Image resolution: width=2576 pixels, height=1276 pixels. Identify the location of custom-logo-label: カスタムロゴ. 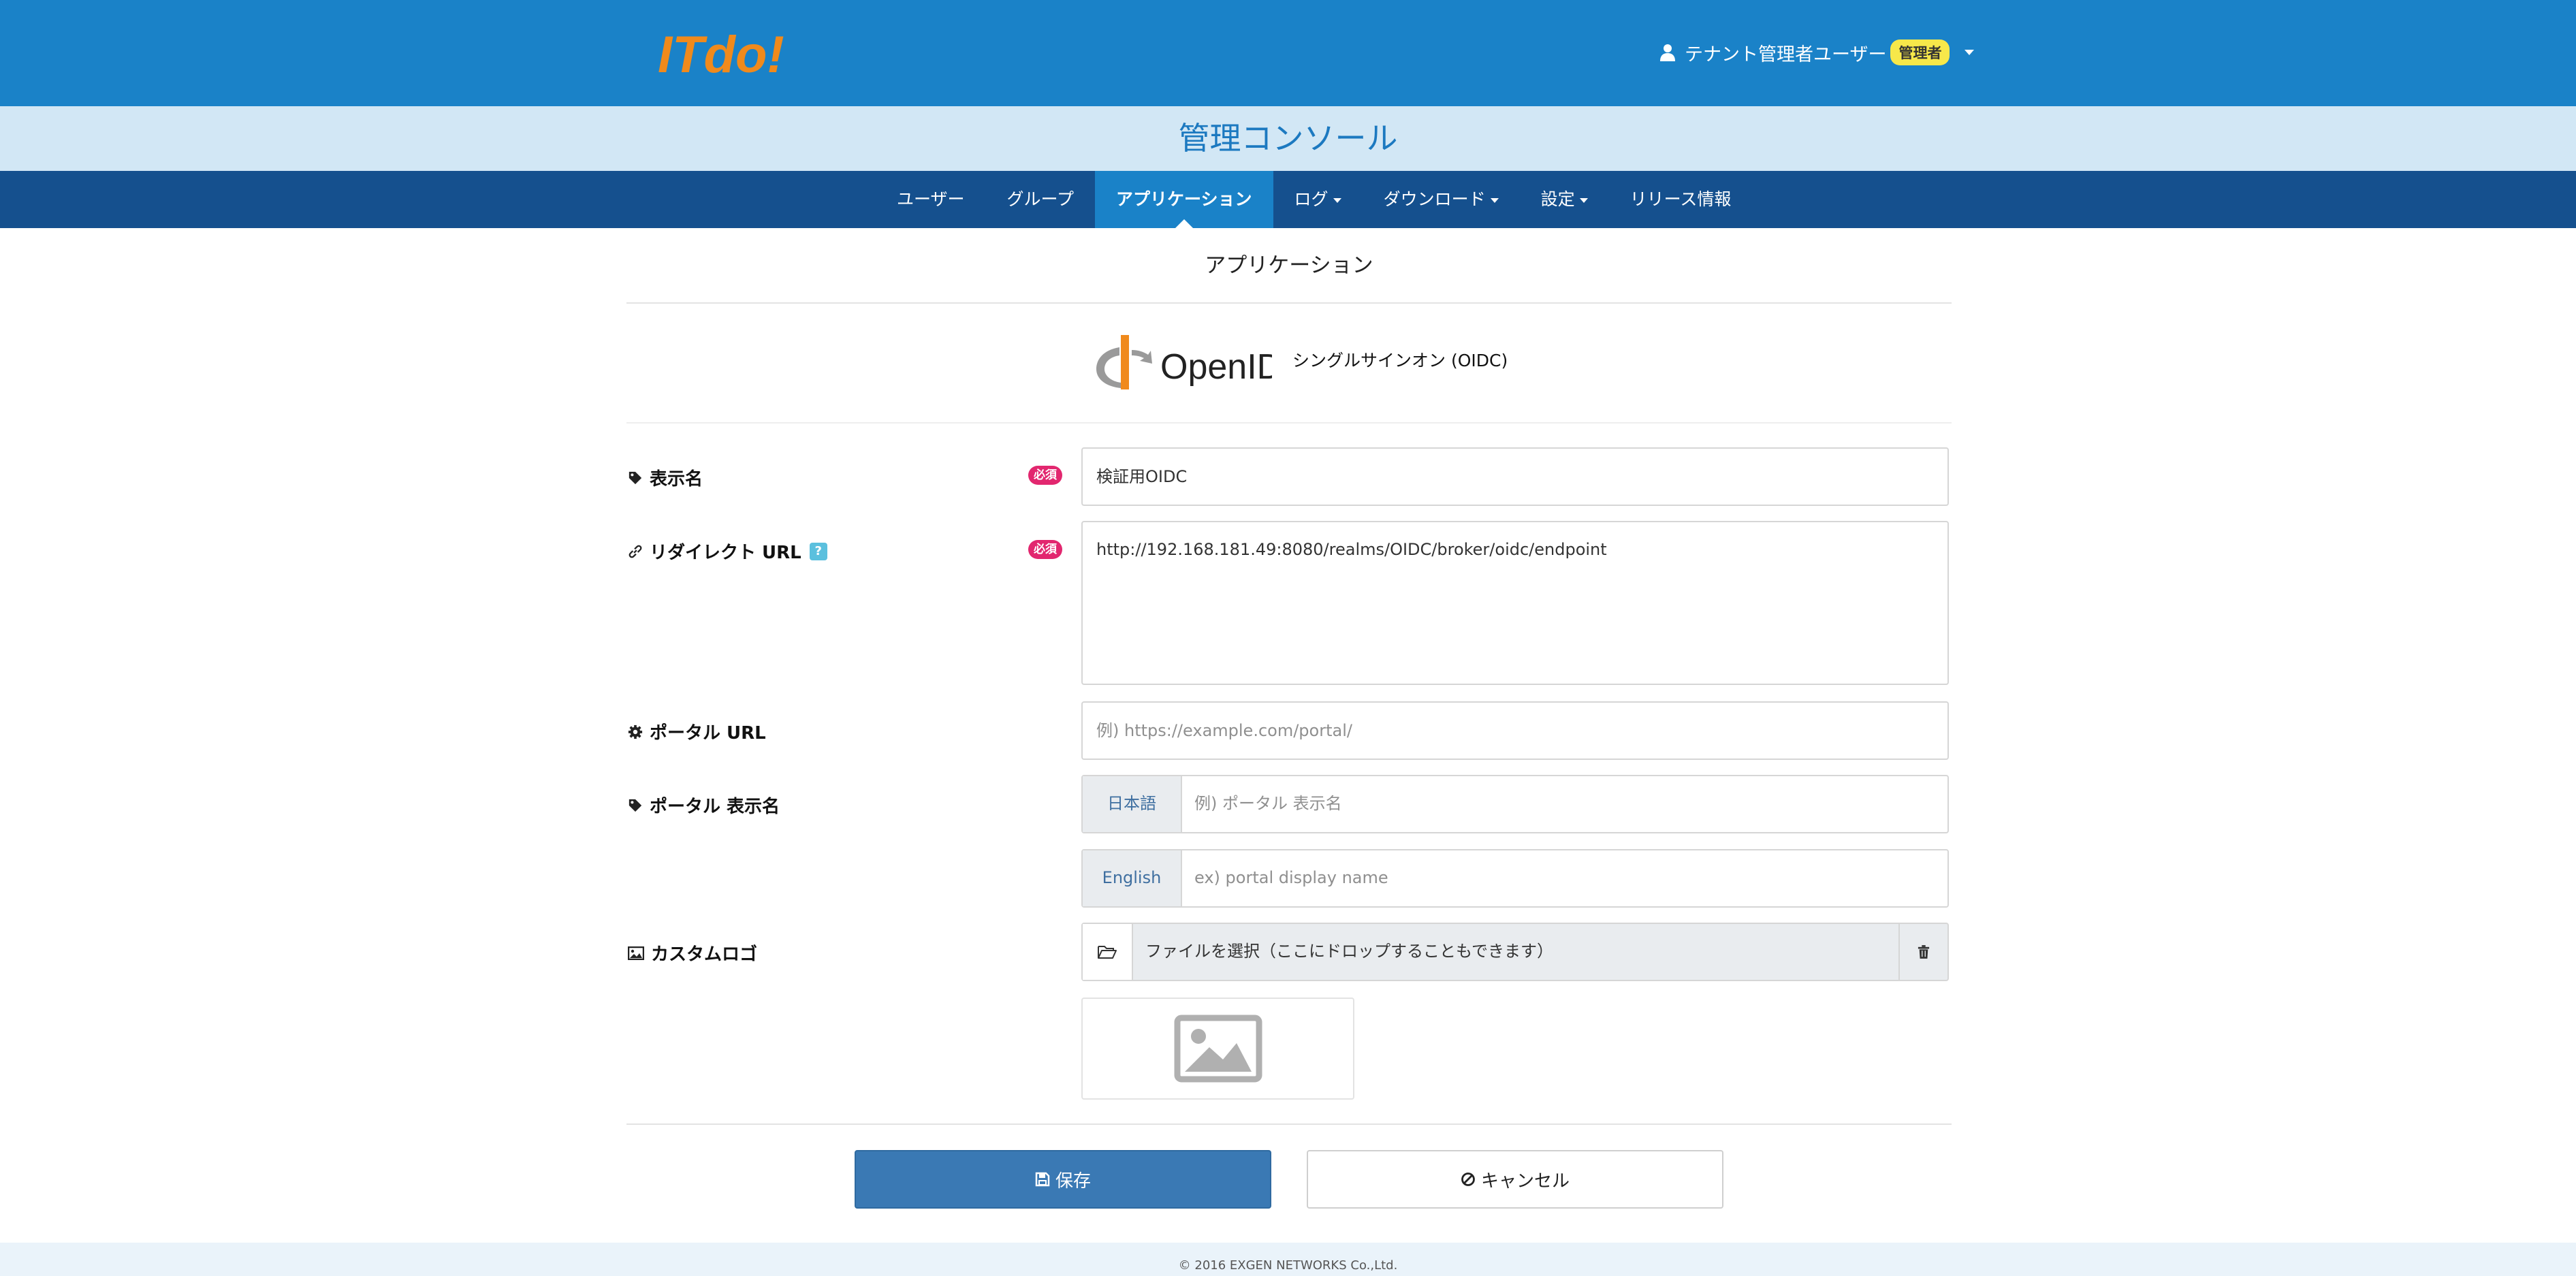
(692, 953).